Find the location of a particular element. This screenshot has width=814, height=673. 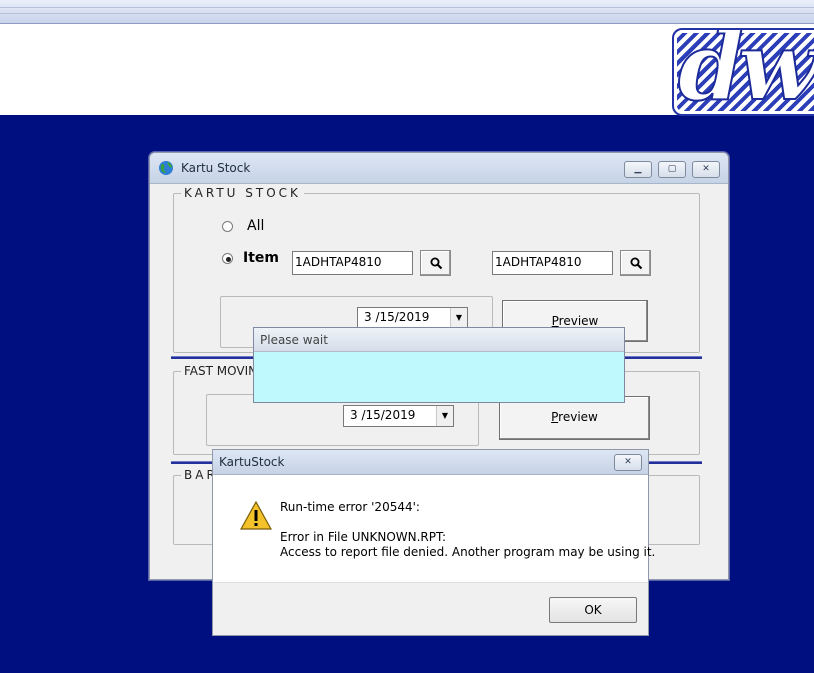

minimize-icon: ▁ is located at coordinates (638, 169).